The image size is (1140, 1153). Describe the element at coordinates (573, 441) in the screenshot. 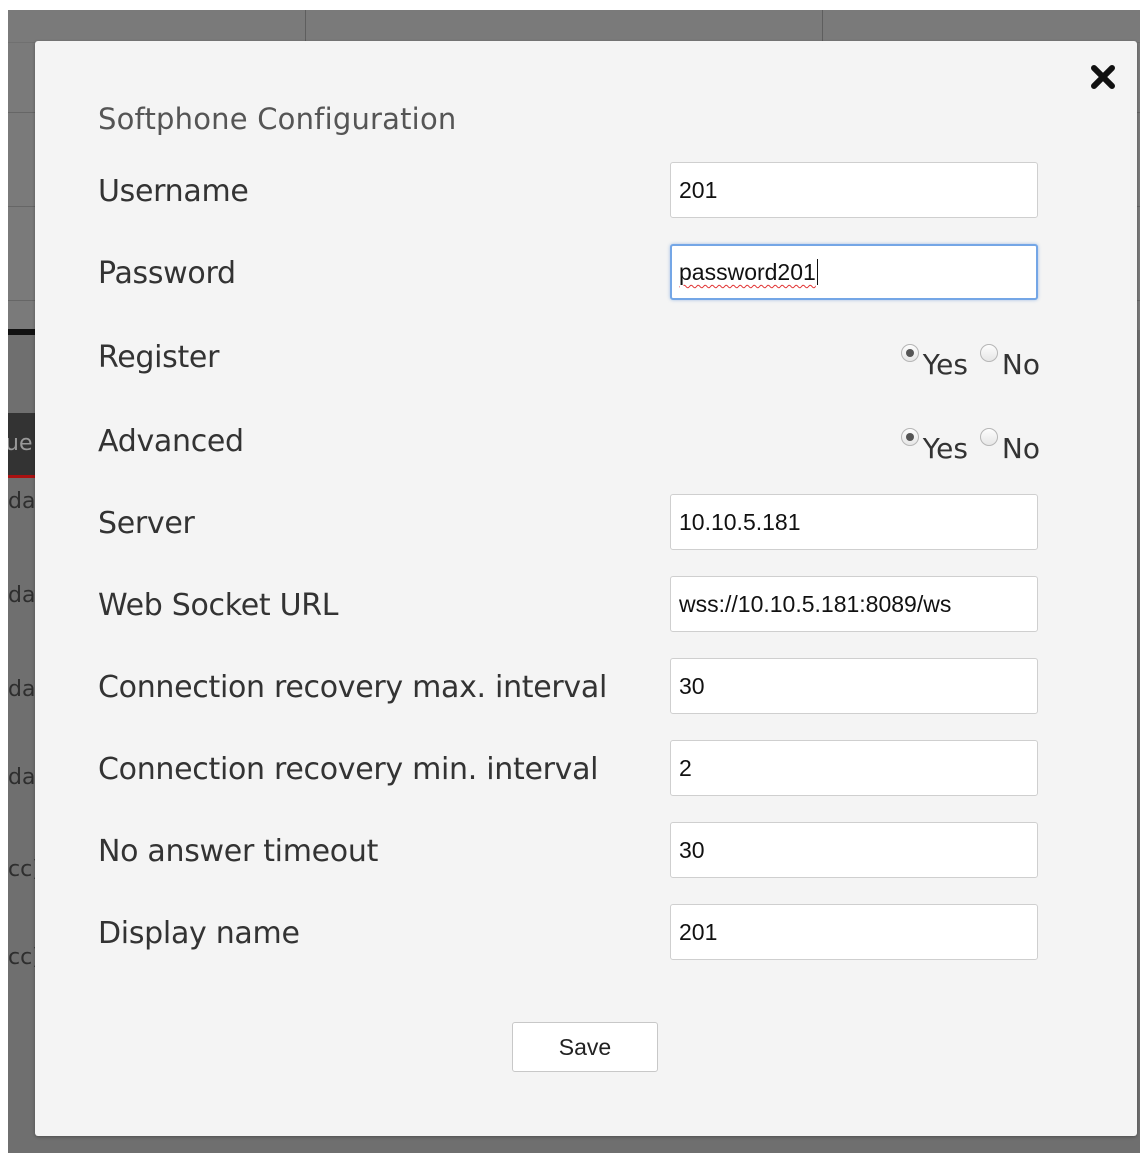

I see `advanced-row: Advanced Yes No` at that location.